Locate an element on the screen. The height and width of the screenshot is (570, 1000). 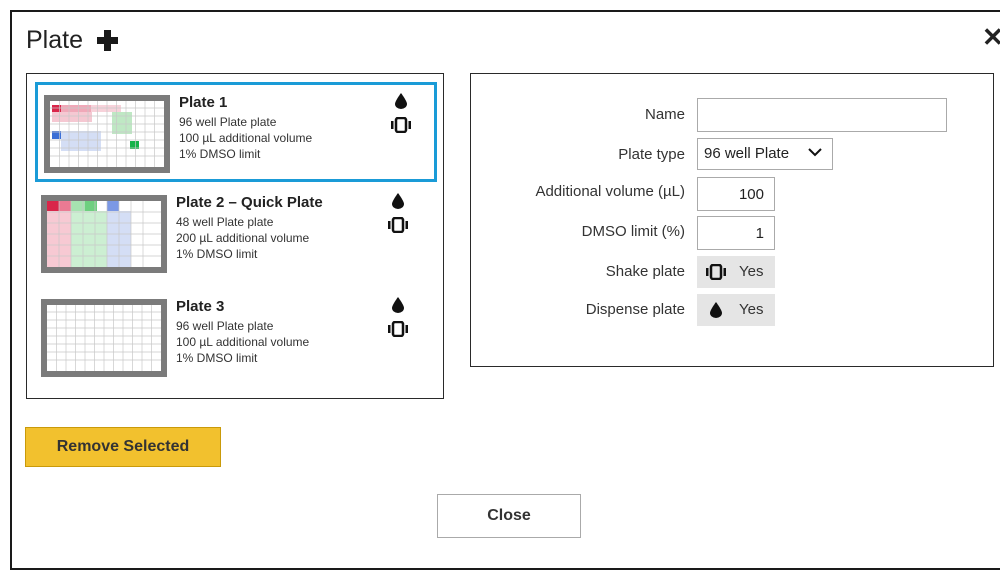
dispense-plate-row: Dispense plate Yes is located at coordinates (731, 311).